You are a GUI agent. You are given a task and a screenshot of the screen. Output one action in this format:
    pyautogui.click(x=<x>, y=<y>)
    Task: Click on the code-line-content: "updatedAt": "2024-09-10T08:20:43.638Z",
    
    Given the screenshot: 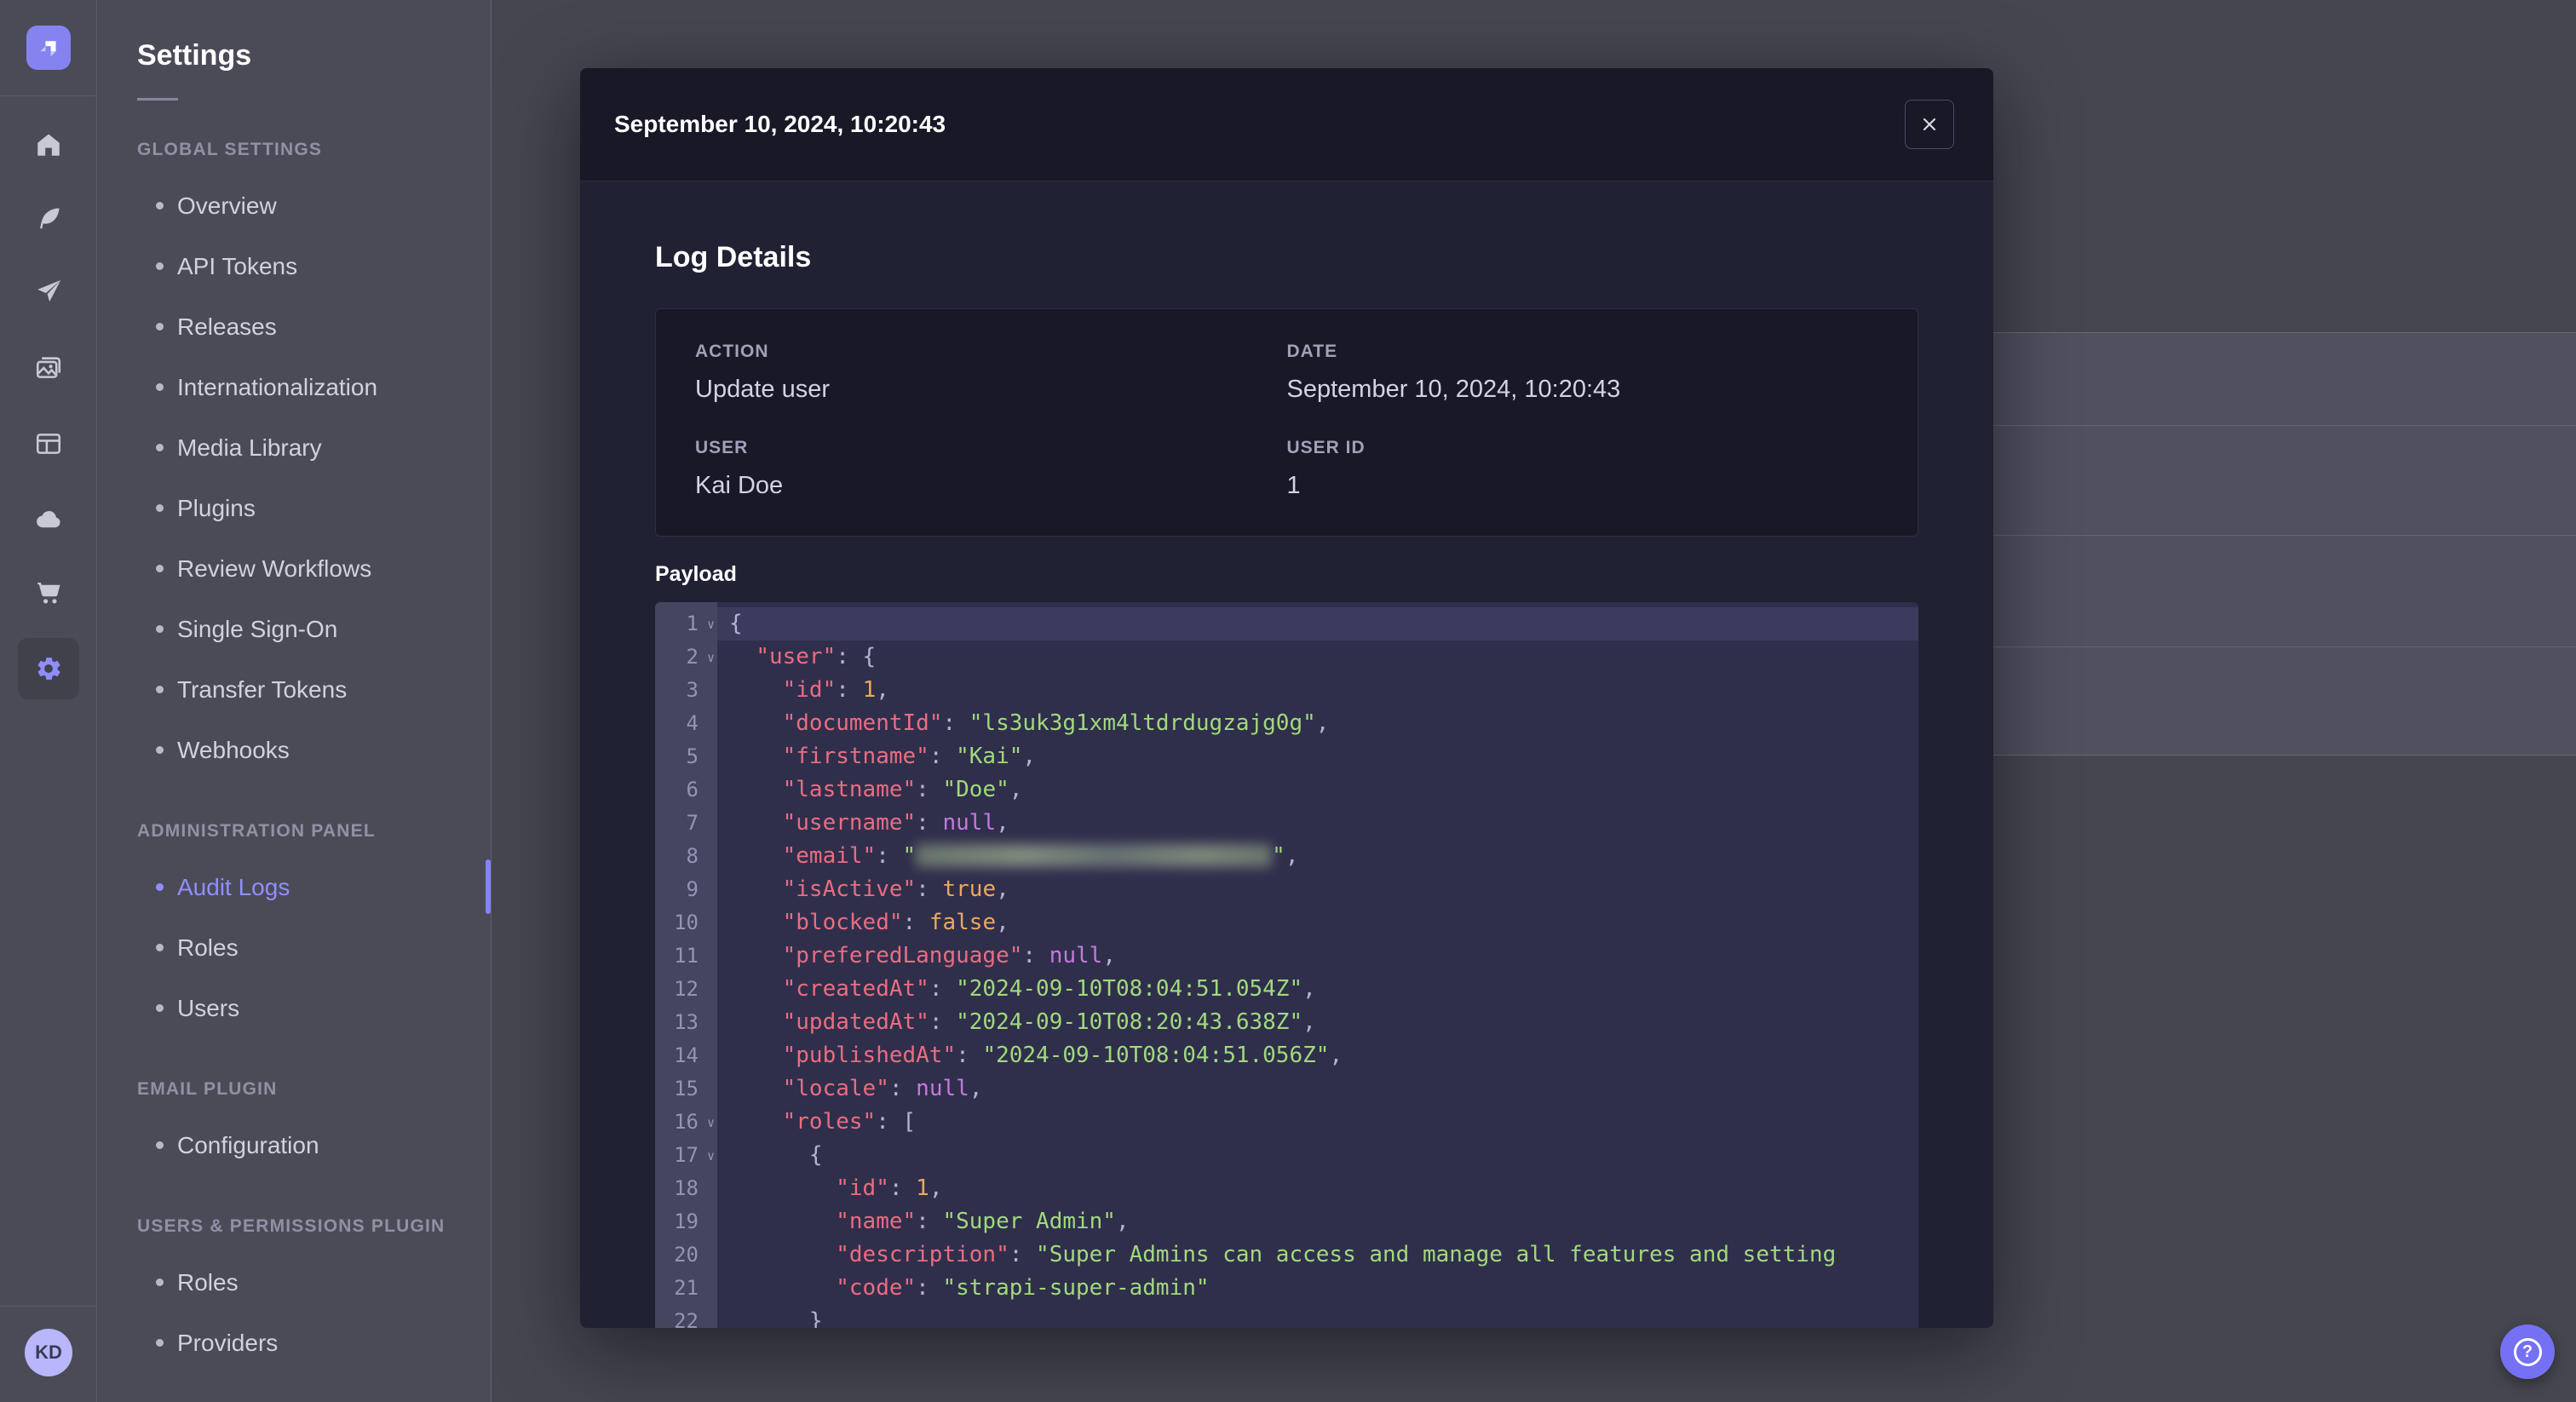 What is the action you would take?
    pyautogui.click(x=1049, y=1022)
    